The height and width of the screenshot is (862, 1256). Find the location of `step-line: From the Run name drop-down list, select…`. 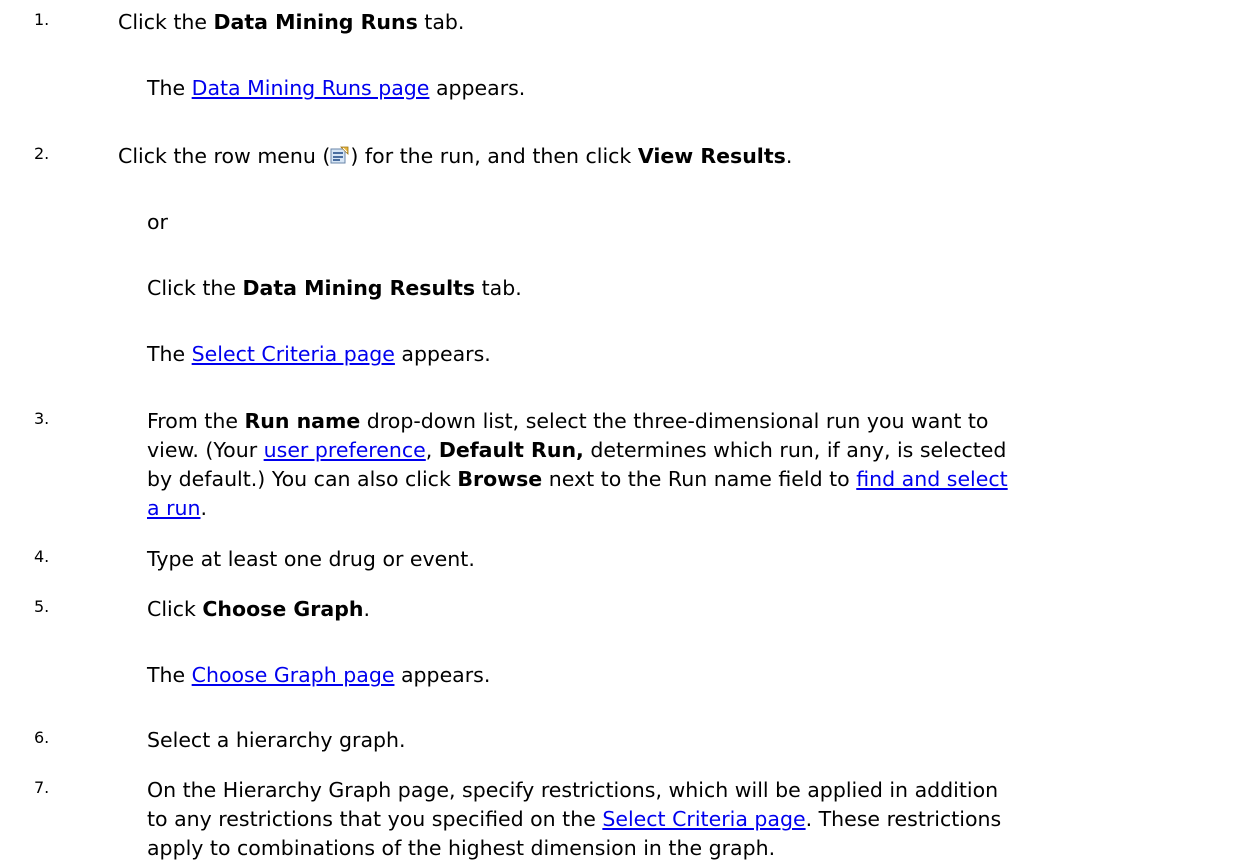

step-line: From the Run name drop-down list, select… is located at coordinates (568, 421).